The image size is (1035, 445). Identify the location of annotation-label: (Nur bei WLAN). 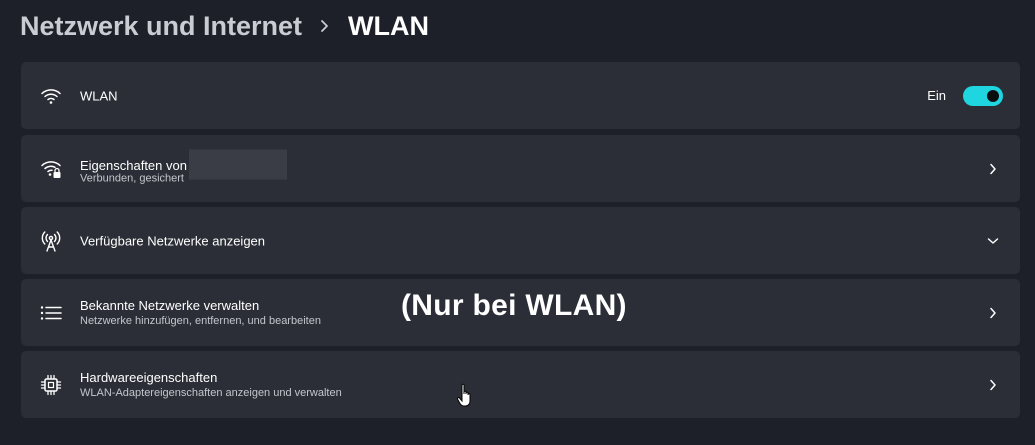
(514, 305).